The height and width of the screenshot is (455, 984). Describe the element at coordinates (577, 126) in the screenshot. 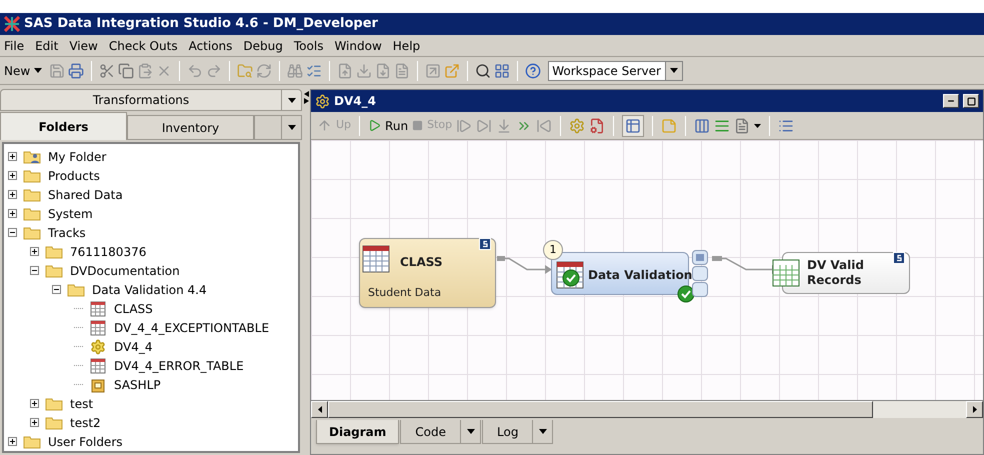

I see `gear-icon` at that location.